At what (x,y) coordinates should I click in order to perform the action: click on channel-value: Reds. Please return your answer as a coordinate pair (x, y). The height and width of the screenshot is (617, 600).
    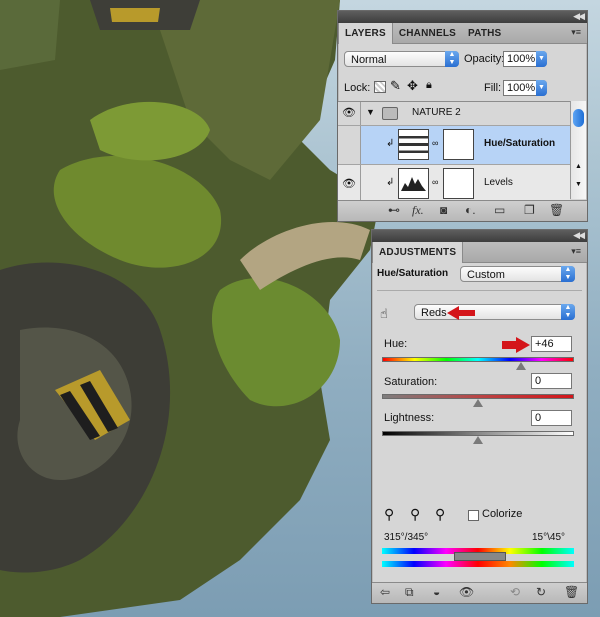
    Looking at the image, I should click on (434, 313).